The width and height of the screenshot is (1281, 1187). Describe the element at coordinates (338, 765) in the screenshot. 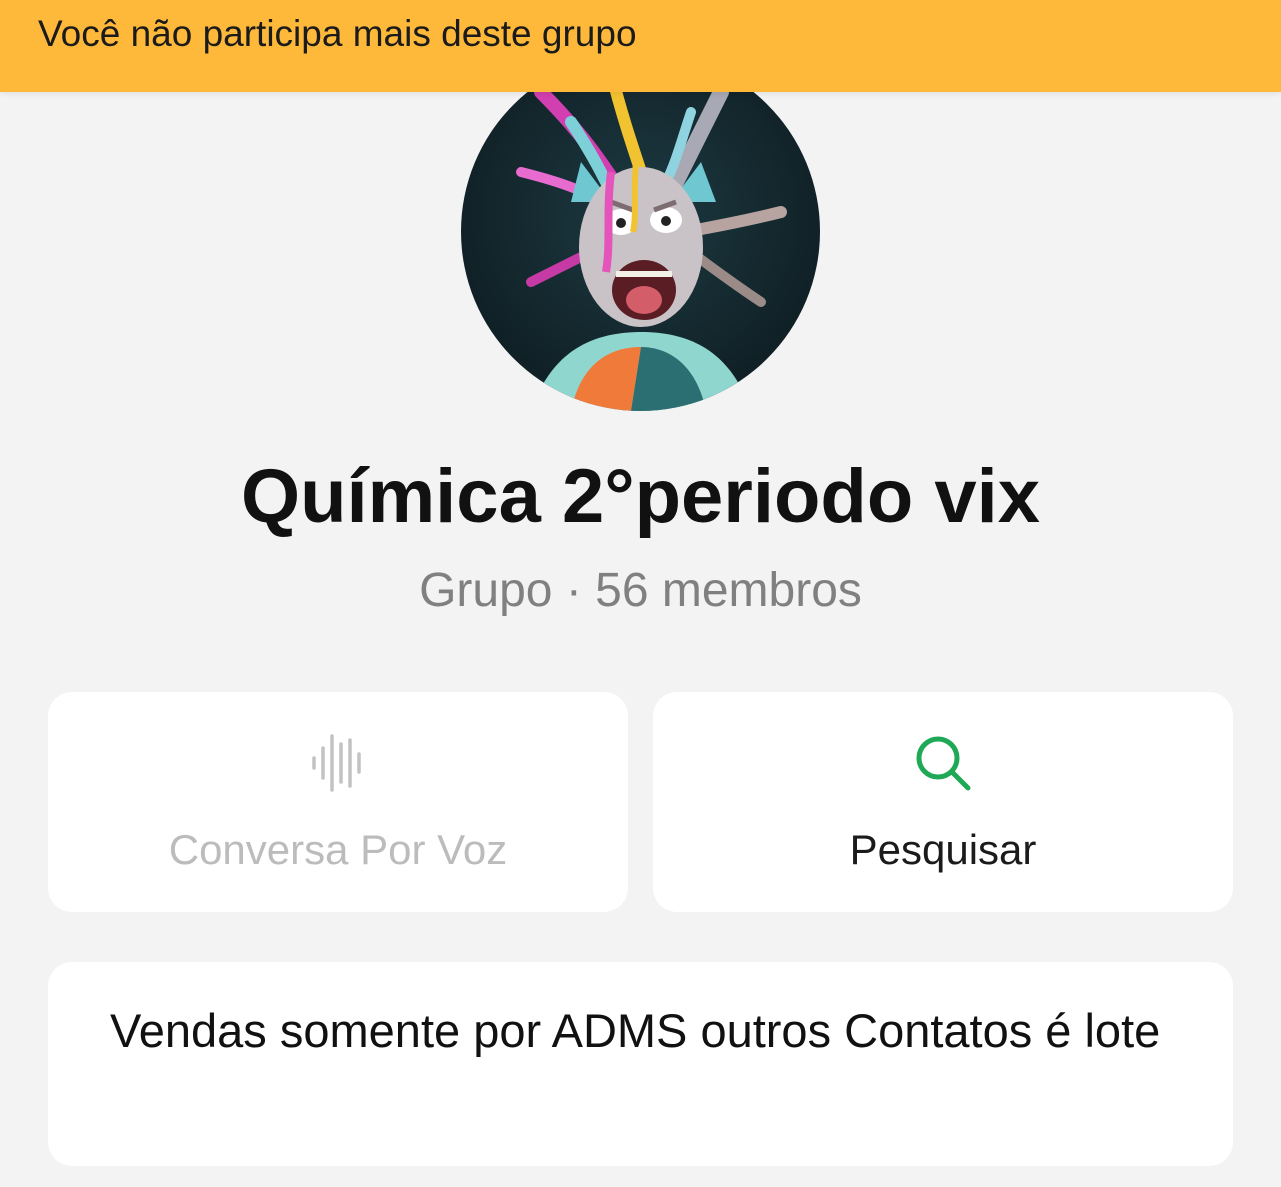

I see `waveform-icon` at that location.